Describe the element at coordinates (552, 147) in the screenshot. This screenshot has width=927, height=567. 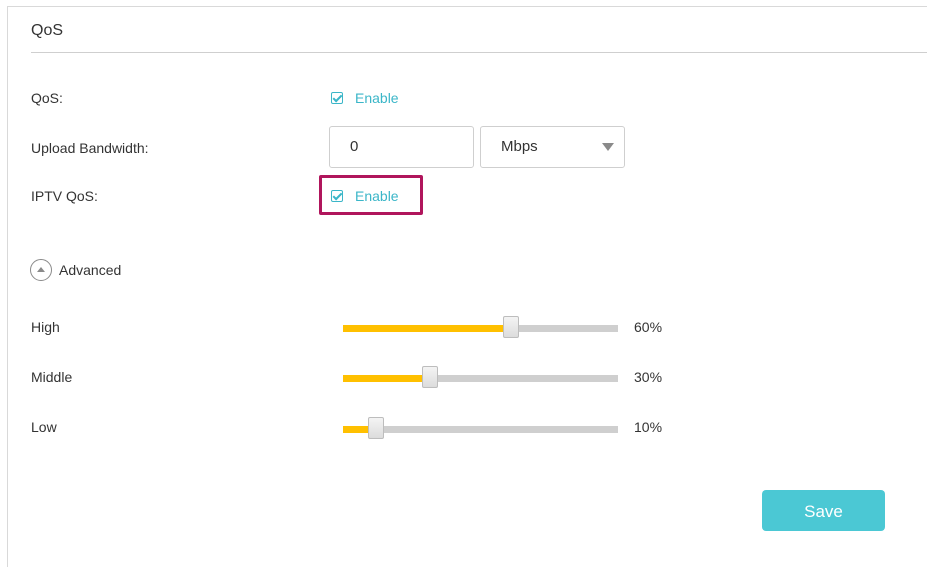
I see `bandwidth-unit-select: Mbps` at that location.